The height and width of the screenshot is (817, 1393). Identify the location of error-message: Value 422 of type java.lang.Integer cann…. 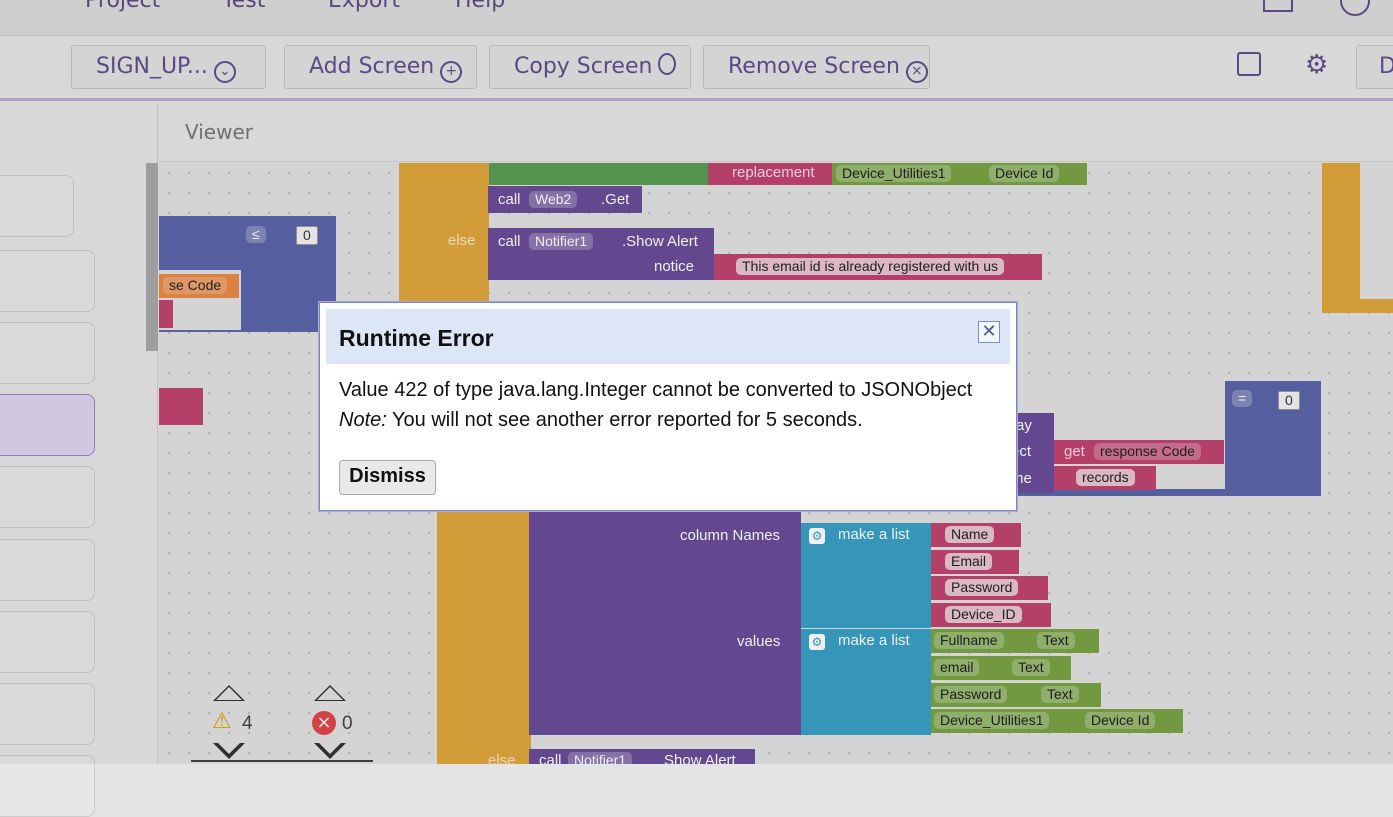
(656, 390).